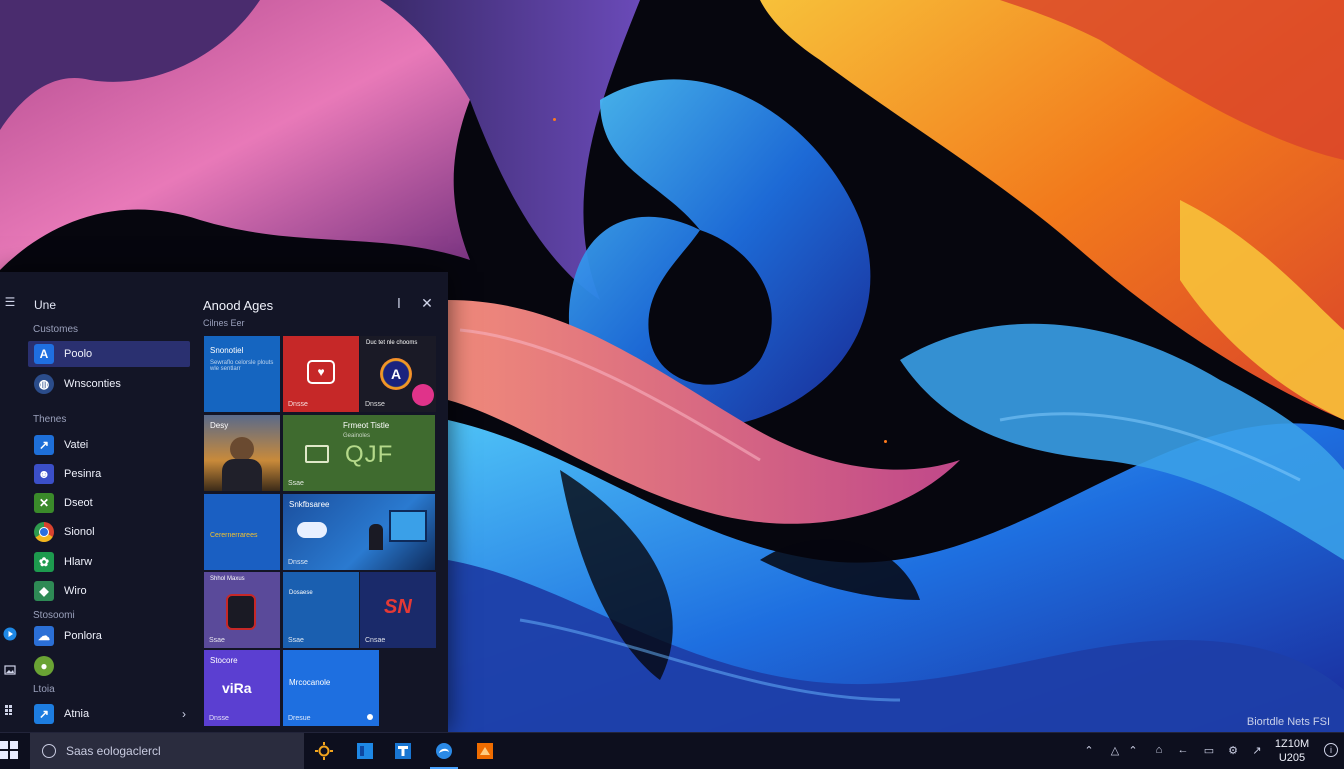 The image size is (1344, 769). Describe the element at coordinates (427, 303) in the screenshot. I see `close-icon: ✕` at that location.